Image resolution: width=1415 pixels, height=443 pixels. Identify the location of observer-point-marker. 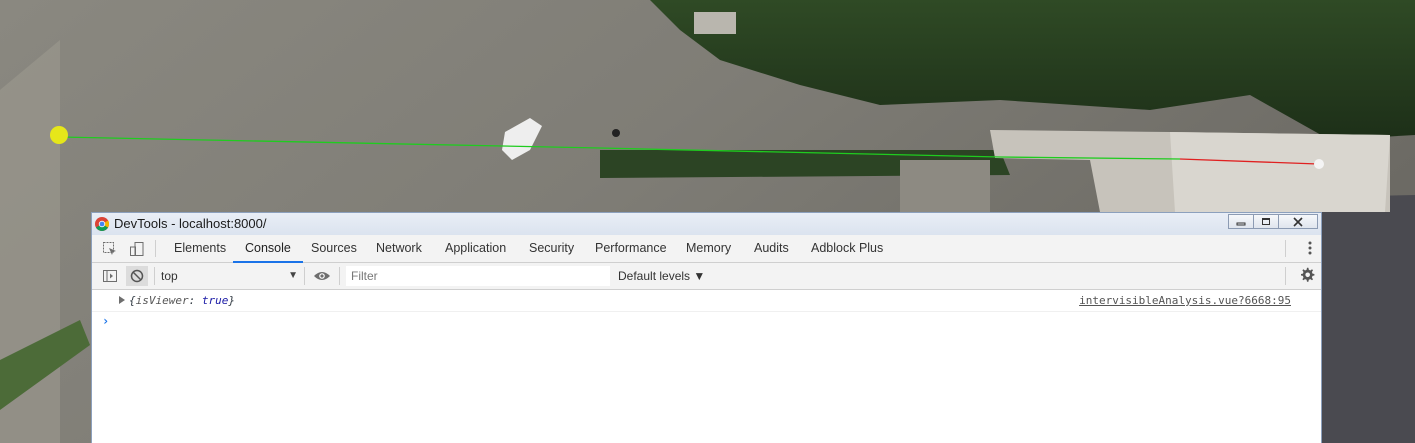
(59, 135).